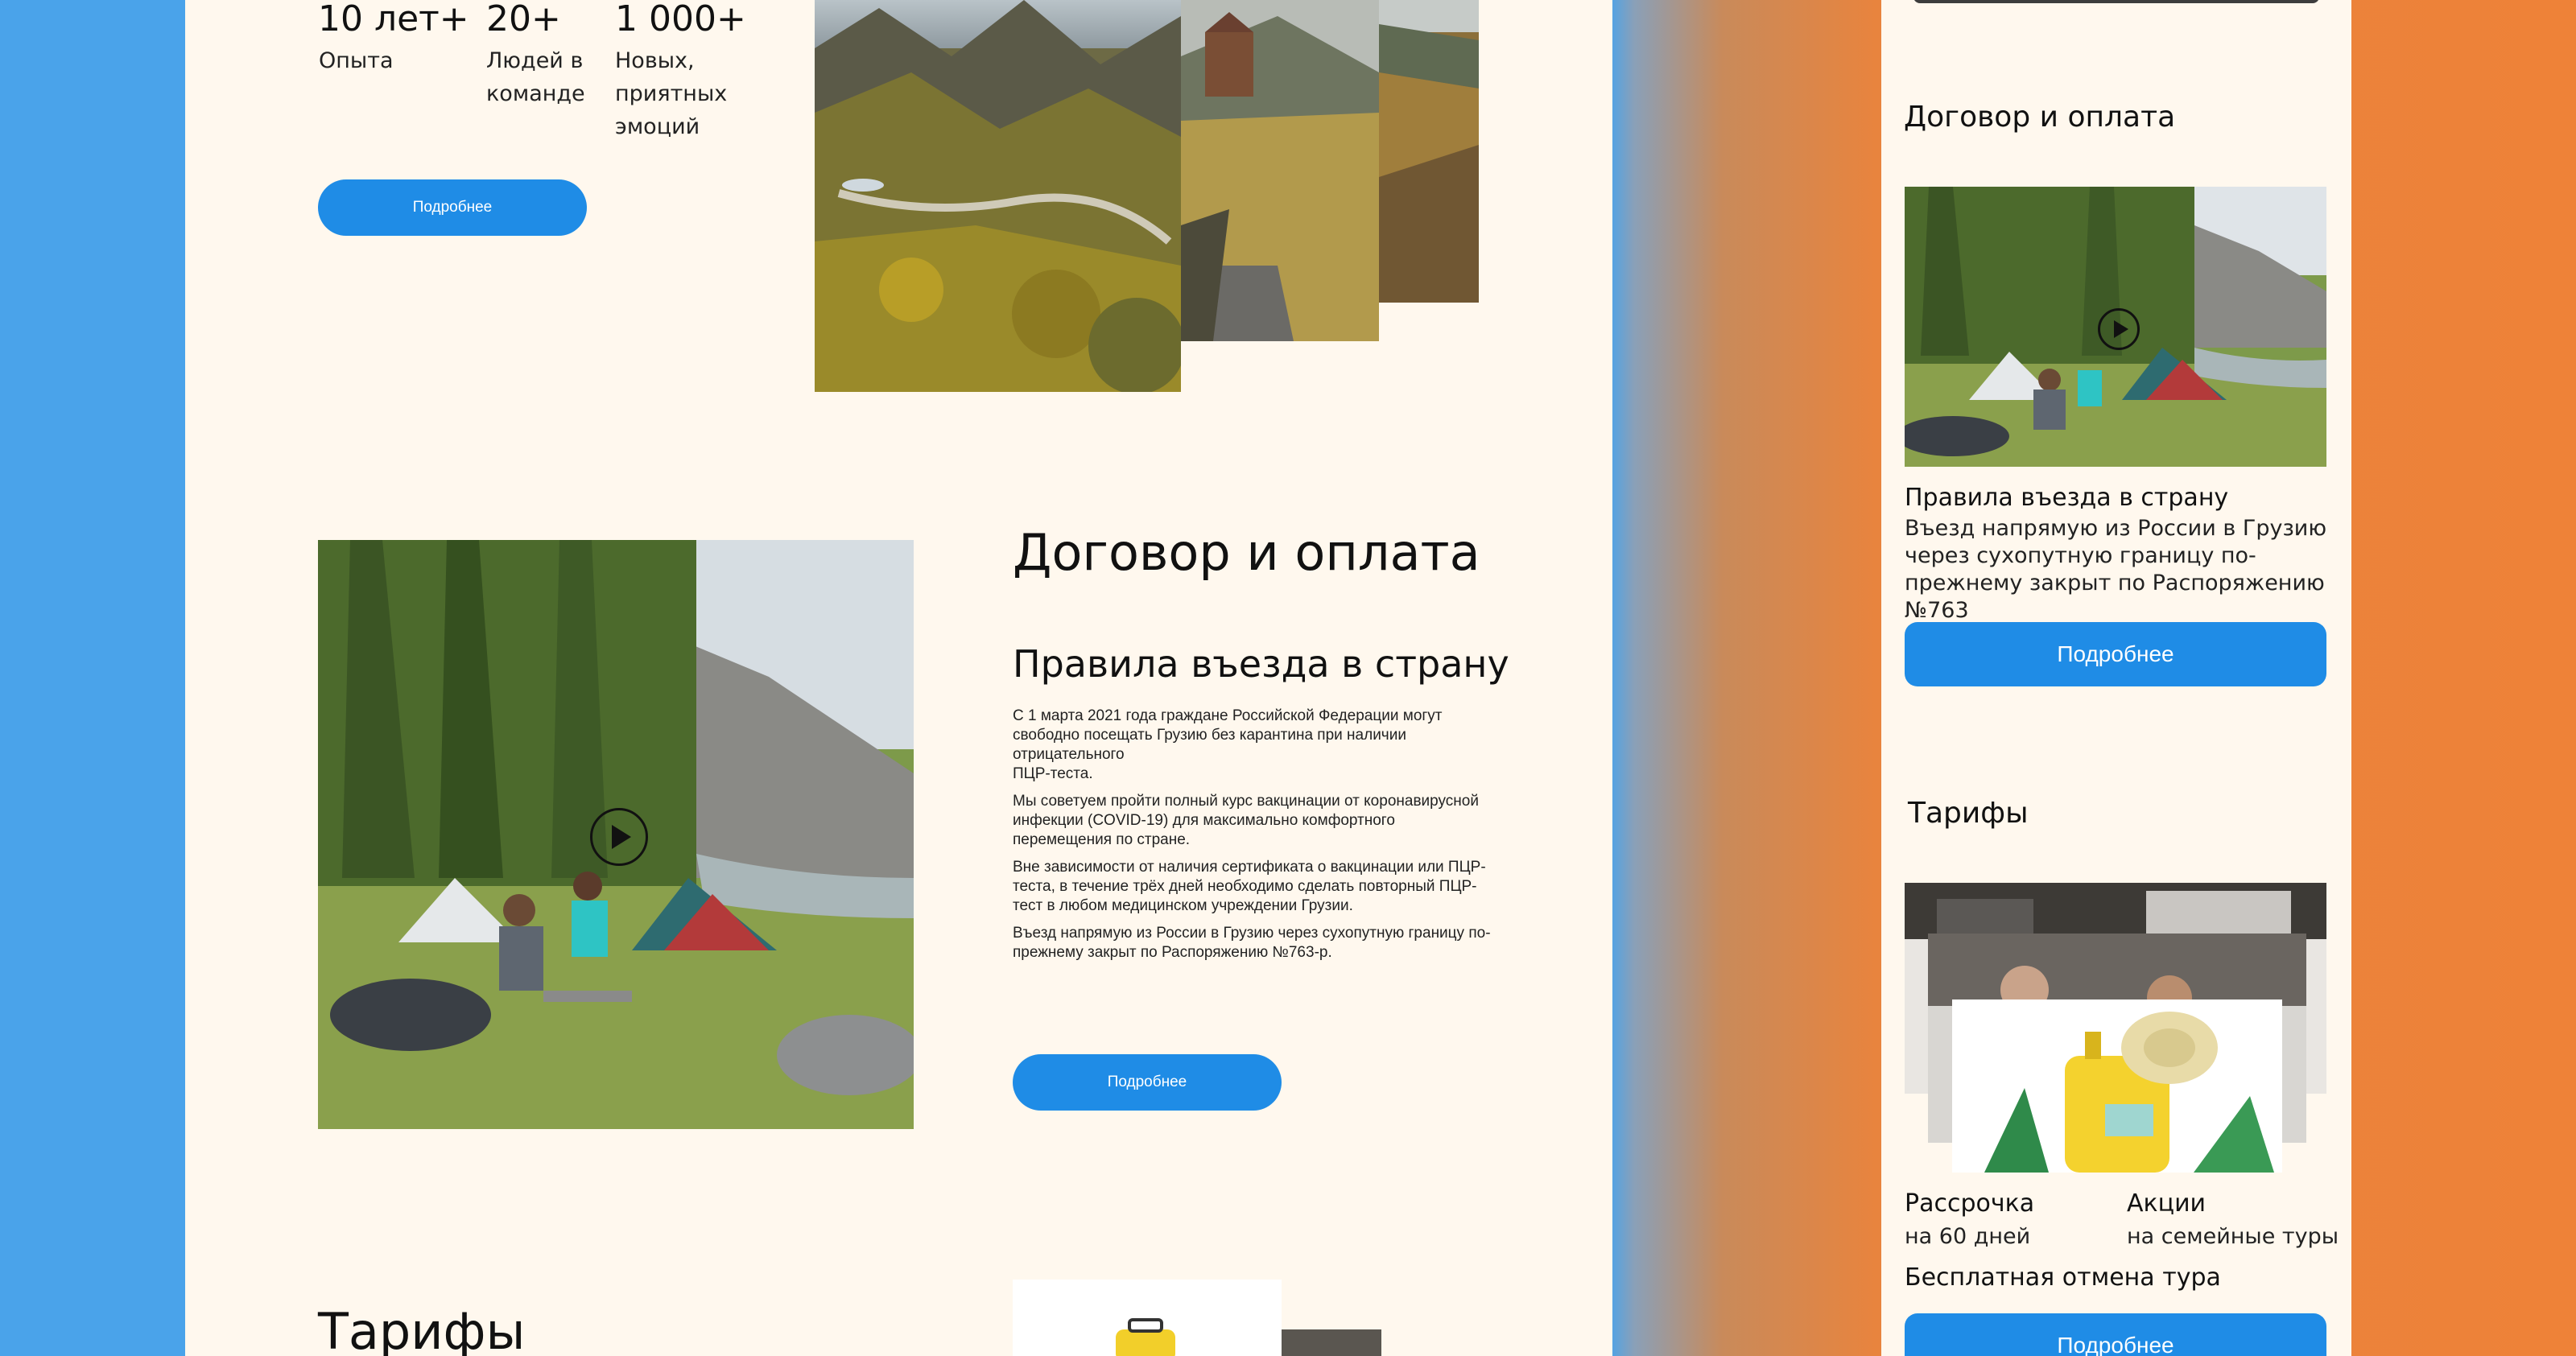 This screenshot has height=1356, width=2576. What do you see at coordinates (1000, 197) in the screenshot?
I see `mountain-photo-main` at bounding box center [1000, 197].